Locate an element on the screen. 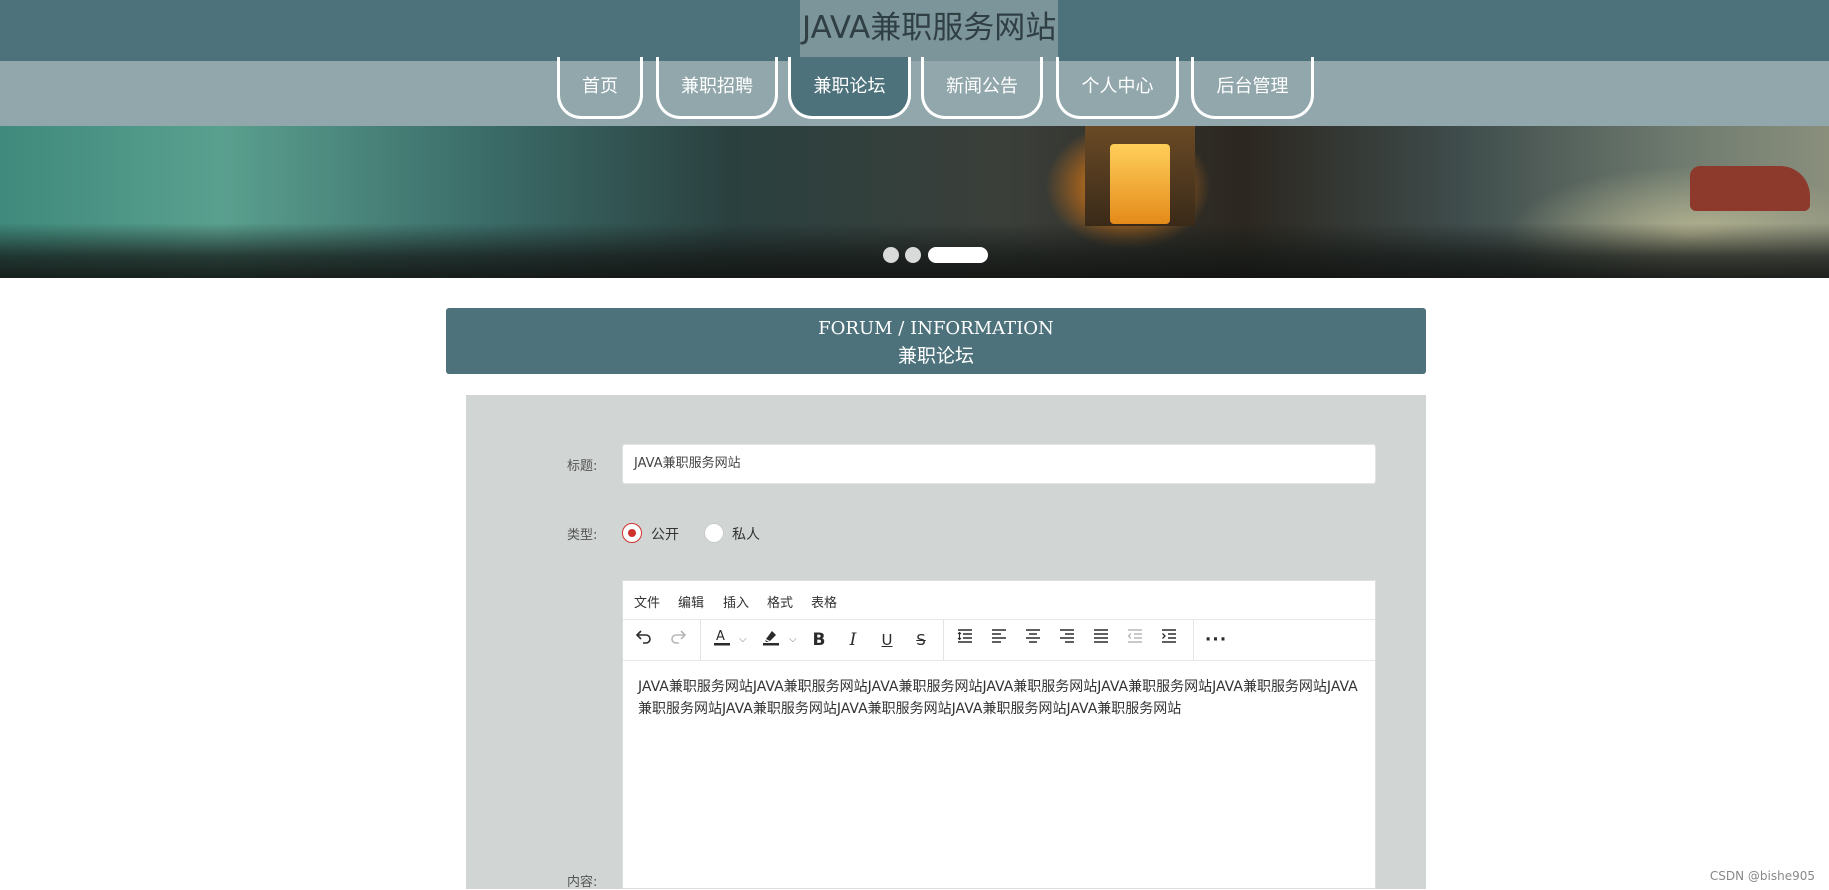 Image resolution: width=1829 pixels, height=890 pixels. banner-glowing-door-image is located at coordinates (1140, 184).